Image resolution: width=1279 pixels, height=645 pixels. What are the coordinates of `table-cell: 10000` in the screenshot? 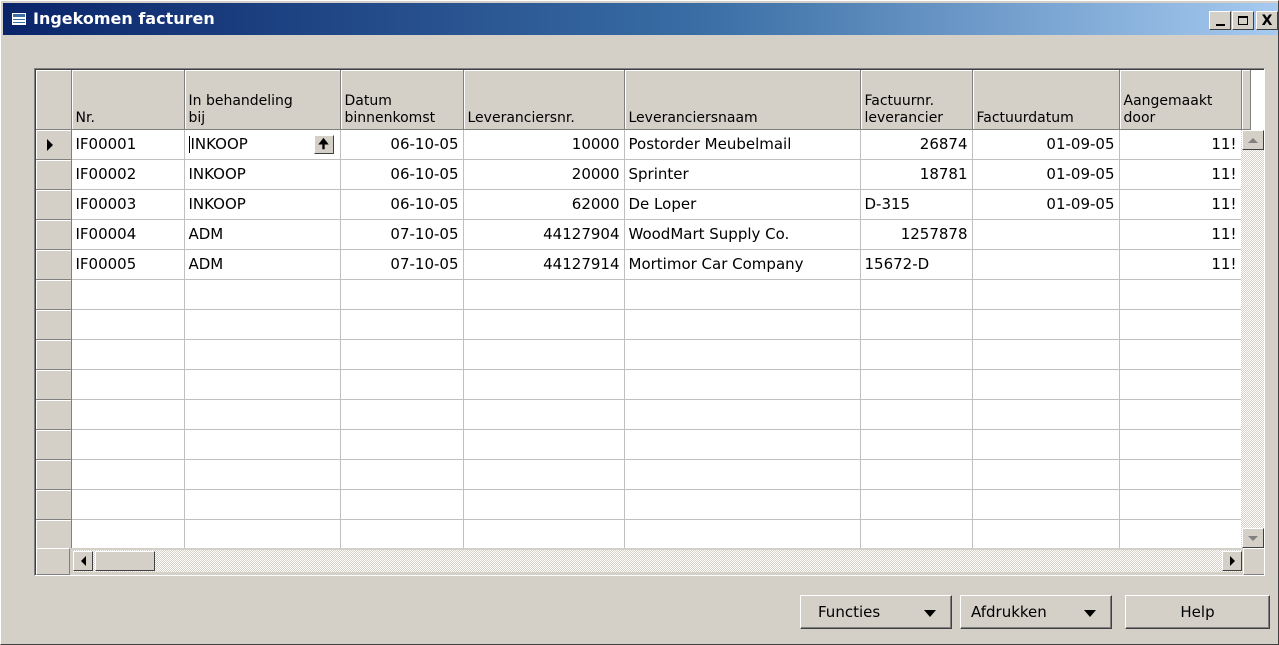 It's located at (544, 144).